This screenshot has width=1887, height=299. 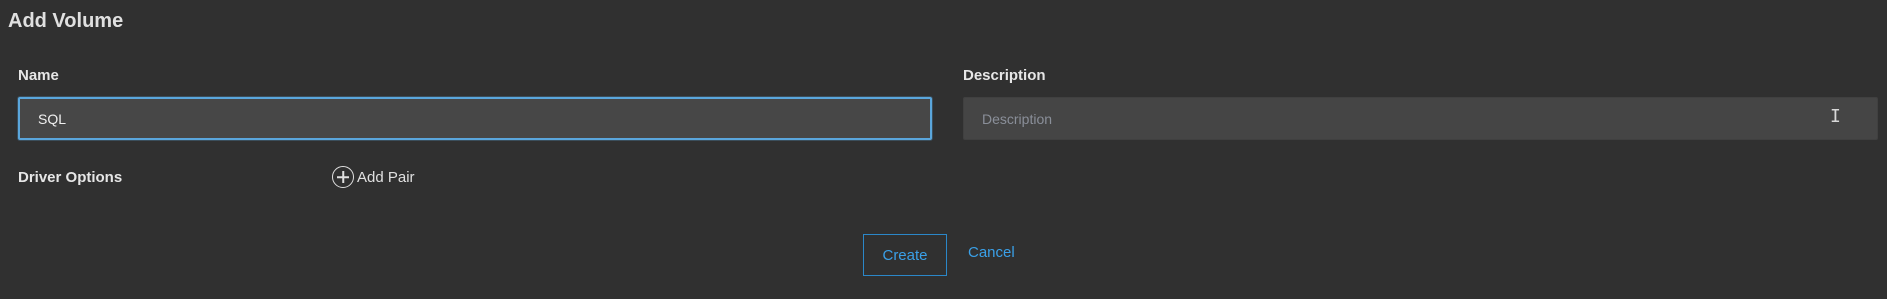 I want to click on description-input, so click(x=1420, y=118).